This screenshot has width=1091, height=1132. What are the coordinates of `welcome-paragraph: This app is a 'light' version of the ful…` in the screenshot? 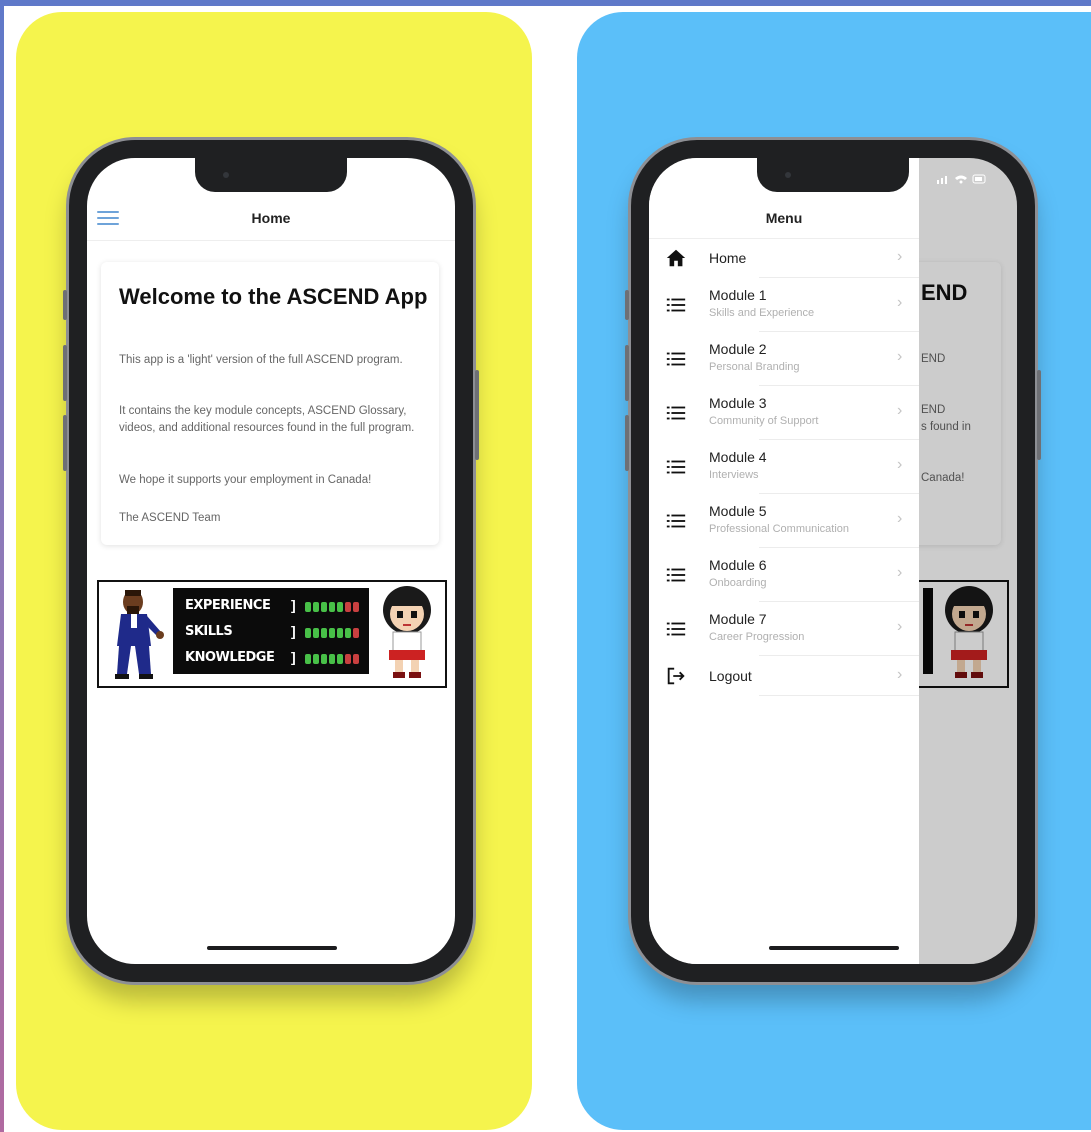 It's located at (261, 360).